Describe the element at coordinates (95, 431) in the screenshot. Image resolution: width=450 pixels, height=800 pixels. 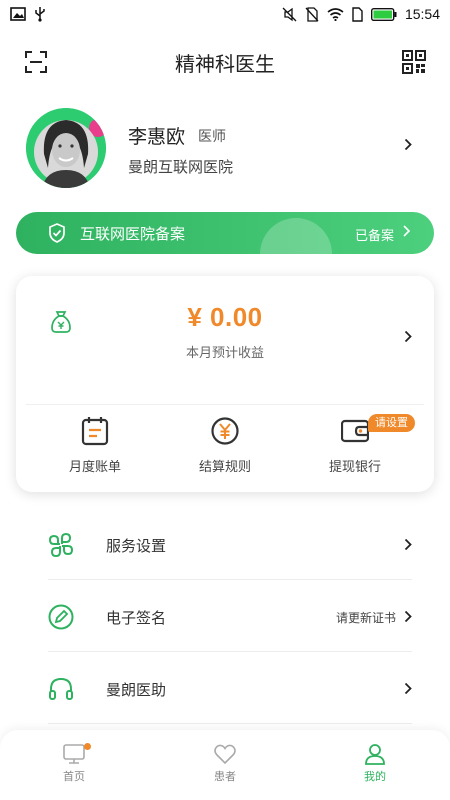
I see `calendar-bill-icon` at that location.